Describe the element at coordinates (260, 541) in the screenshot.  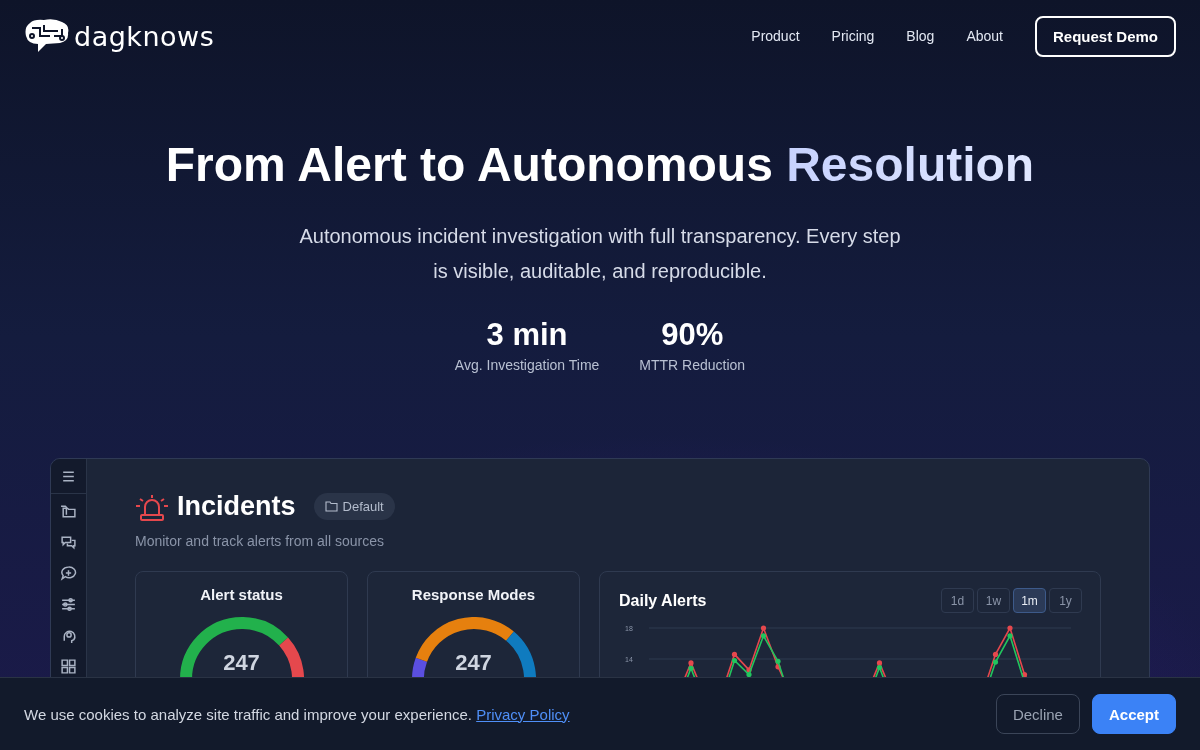
I see `page-subtitle: Monitor and track alerts from all sources` at that location.